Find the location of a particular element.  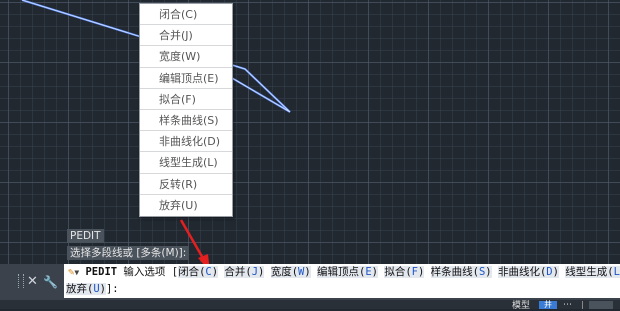

command-bar-controls: ✕ 🔧 is located at coordinates (37, 282).